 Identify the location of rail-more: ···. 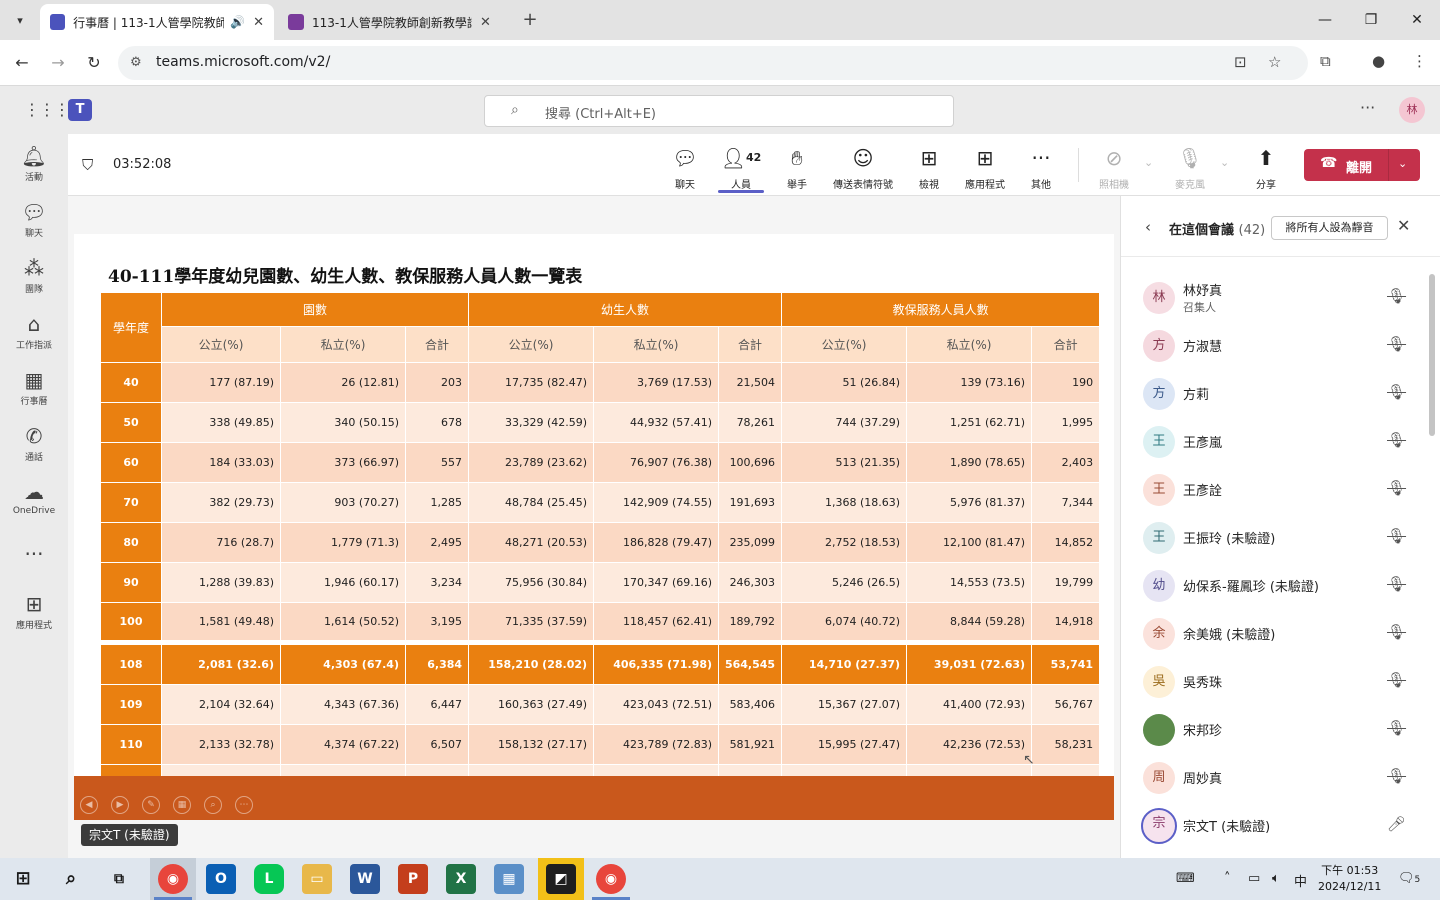
(34, 555).